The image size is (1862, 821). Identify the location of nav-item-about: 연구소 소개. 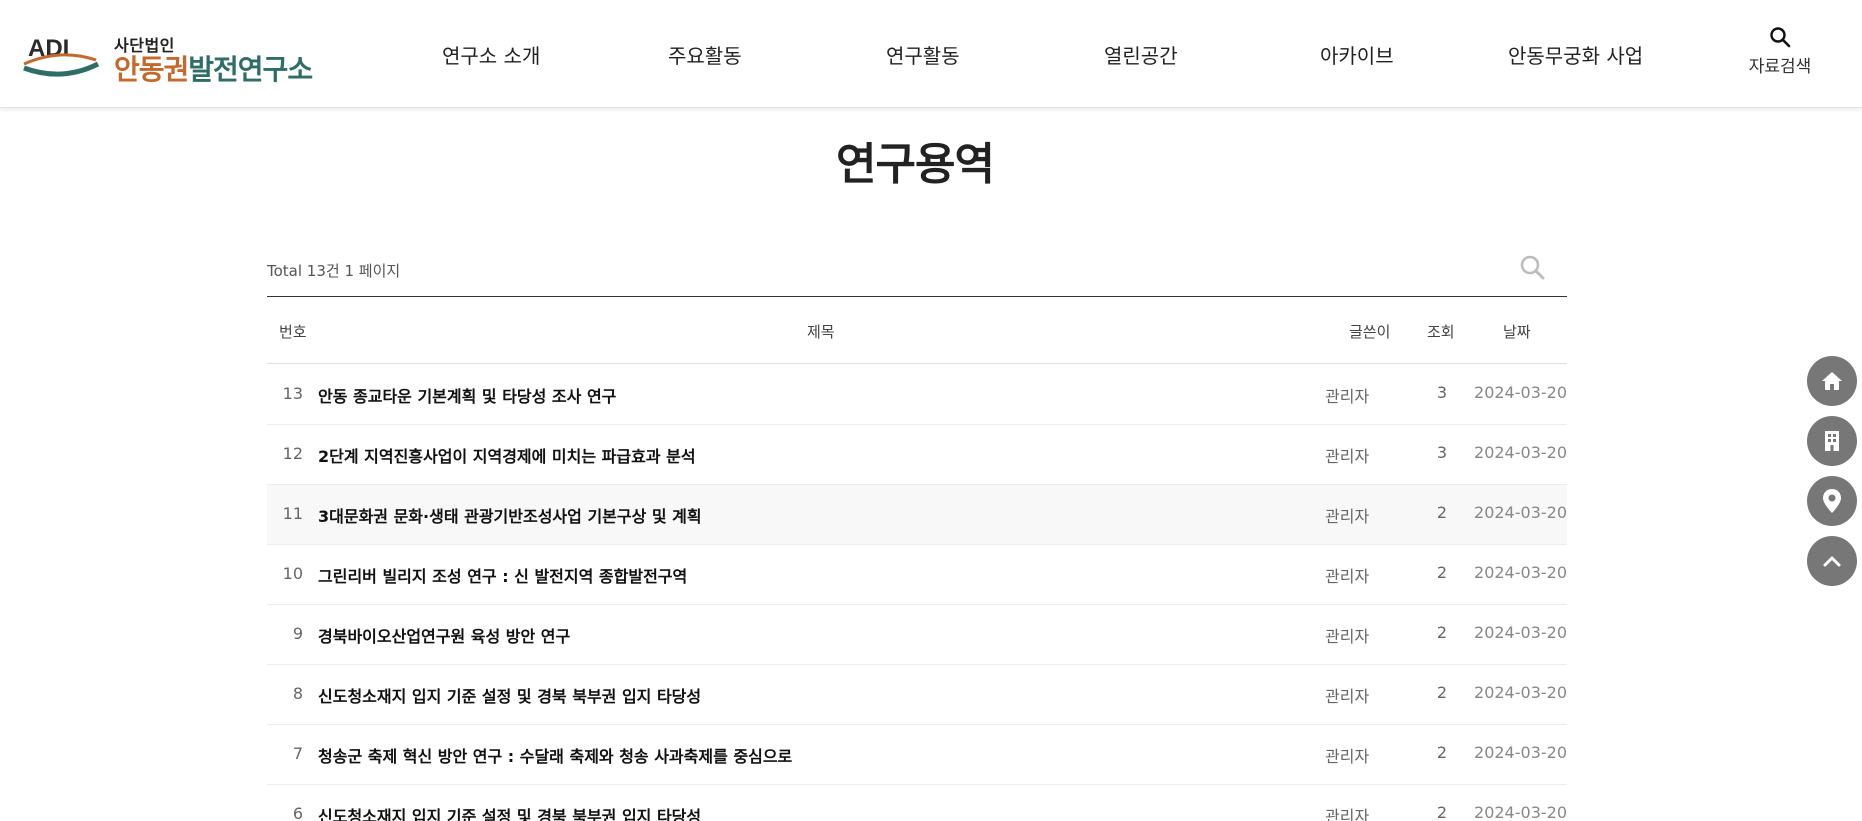
(491, 54).